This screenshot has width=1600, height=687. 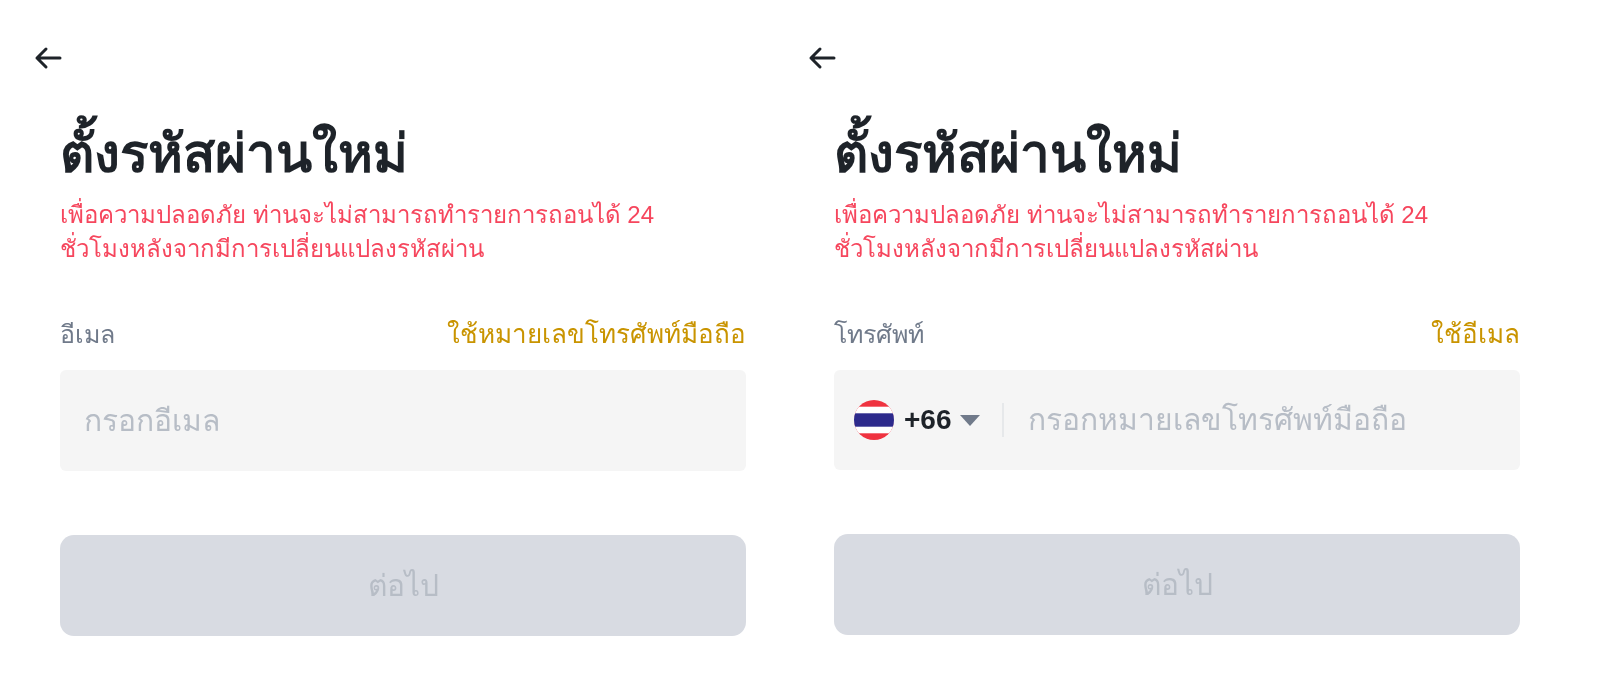 I want to click on flag-icon, so click(x=874, y=420).